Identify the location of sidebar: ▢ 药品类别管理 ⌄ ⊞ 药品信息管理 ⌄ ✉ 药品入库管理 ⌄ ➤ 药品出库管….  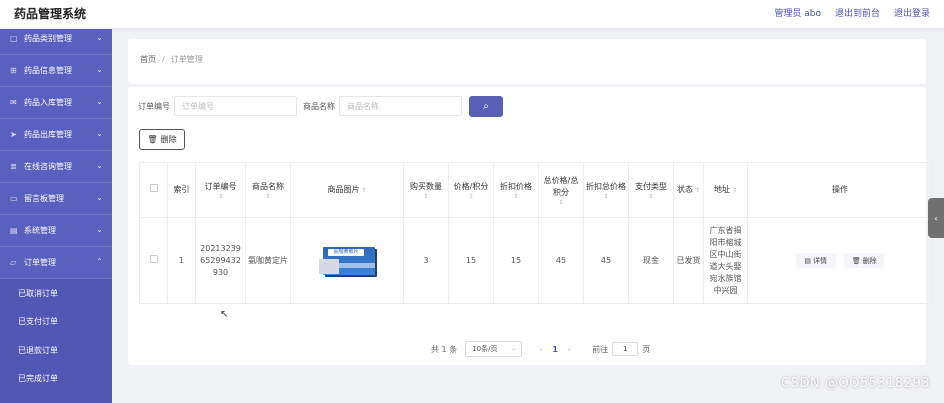
(56, 216).